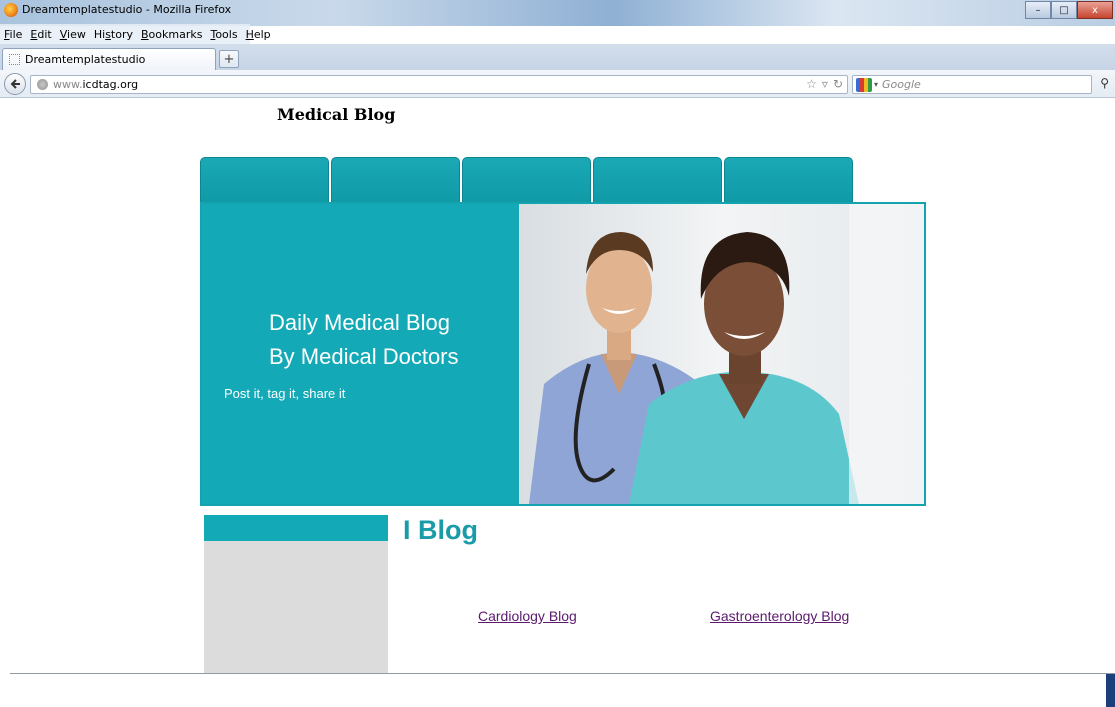 This screenshot has height=707, width=1115. Describe the element at coordinates (96, 84) in the screenshot. I see `url-text: www.icdtag.org` at that location.